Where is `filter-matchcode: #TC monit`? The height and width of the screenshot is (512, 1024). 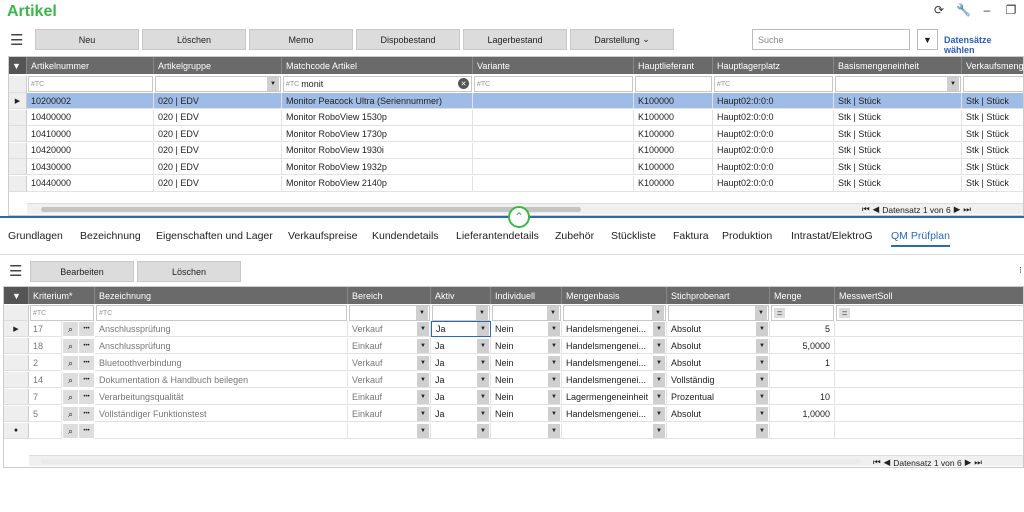 filter-matchcode: #TC monit is located at coordinates (377, 84).